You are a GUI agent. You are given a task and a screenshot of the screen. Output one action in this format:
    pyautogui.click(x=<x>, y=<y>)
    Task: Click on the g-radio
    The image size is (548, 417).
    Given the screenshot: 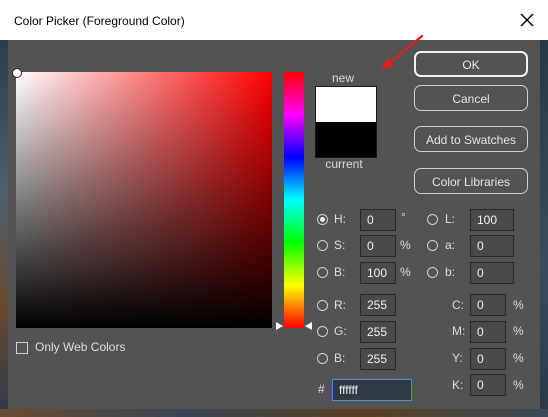 What is the action you would take?
    pyautogui.click(x=322, y=331)
    